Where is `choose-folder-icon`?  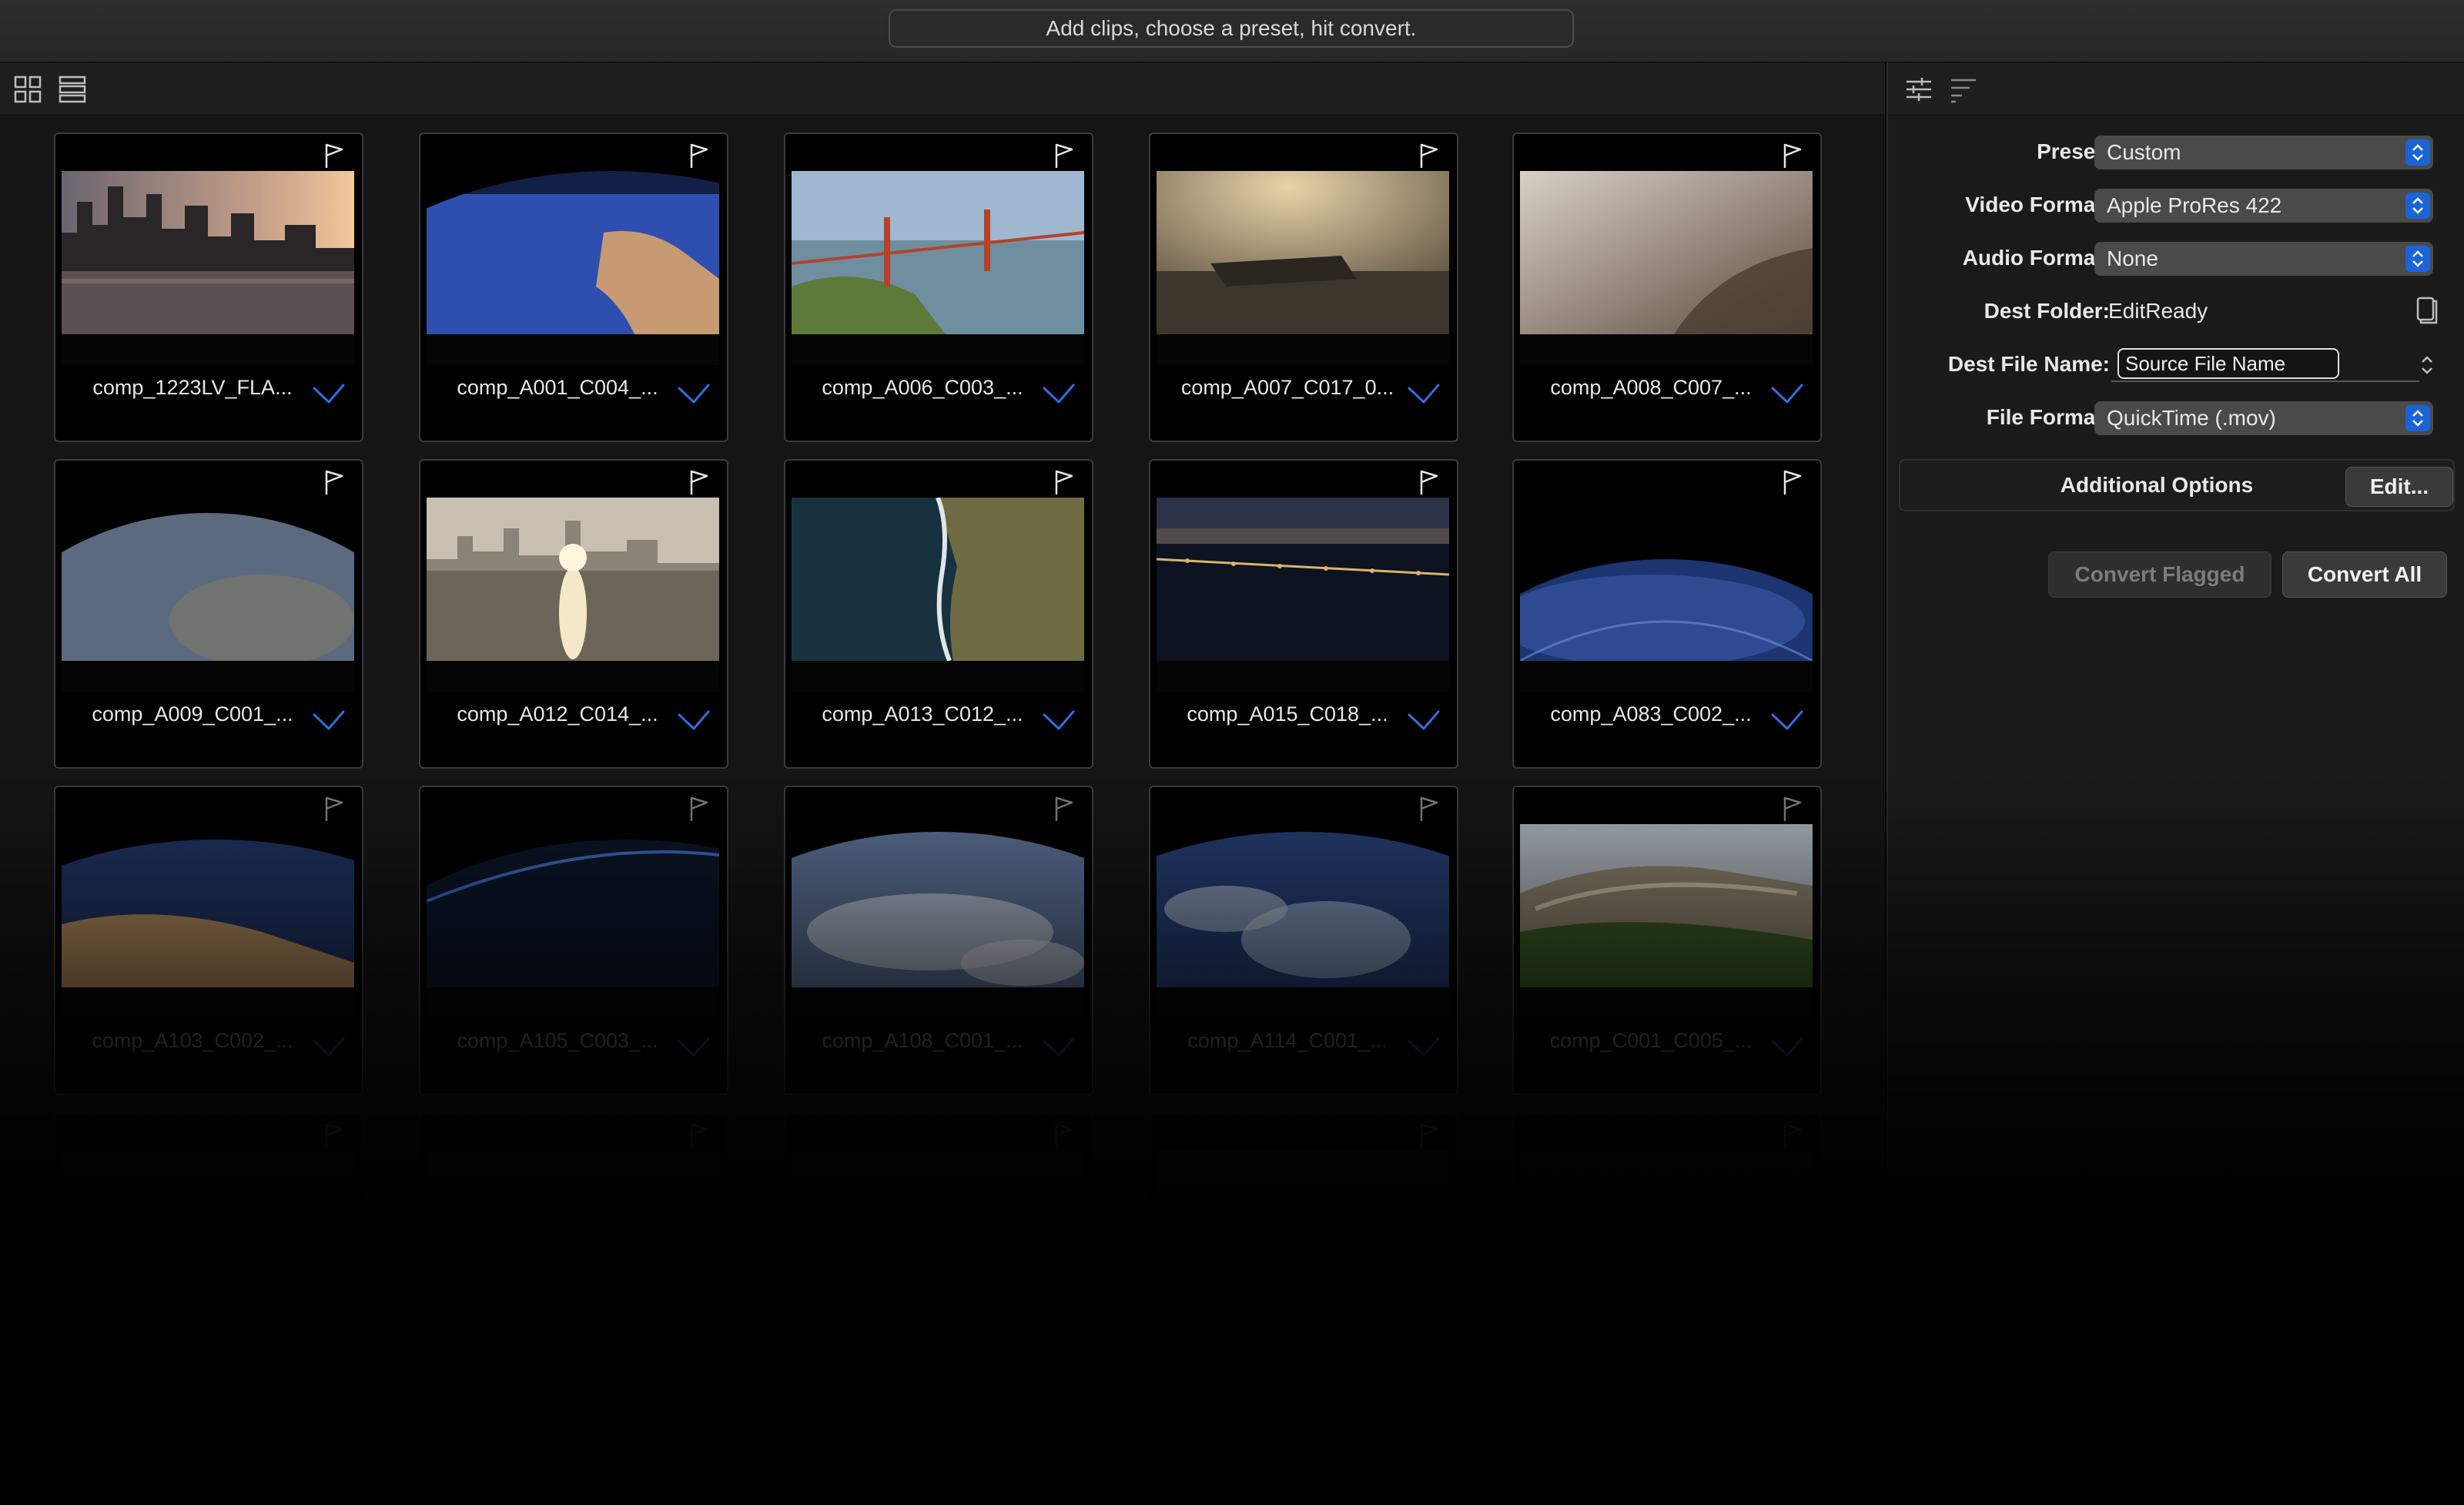
choose-folder-icon is located at coordinates (2425, 310).